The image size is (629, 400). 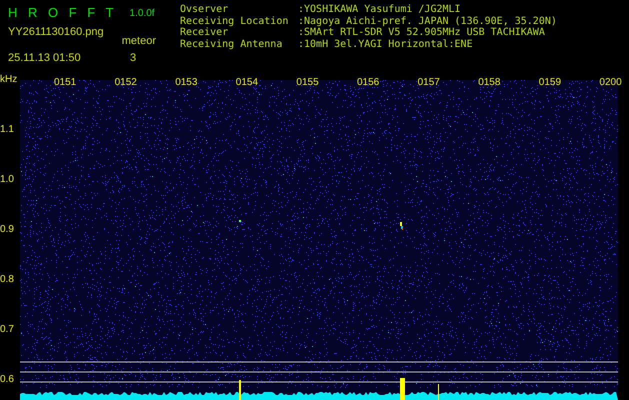 What do you see at coordinates (7, 380) in the screenshot?
I see `frequency-label: 0.6` at bounding box center [7, 380].